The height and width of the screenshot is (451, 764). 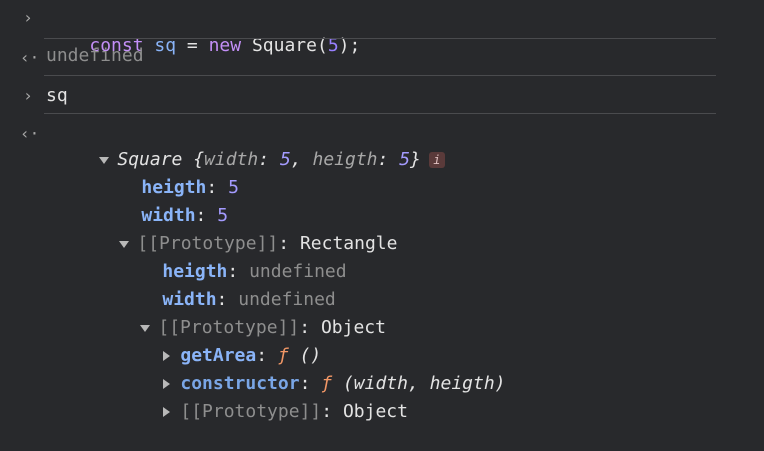 What do you see at coordinates (415, 159) in the screenshot?
I see `preview-brace-close: }` at bounding box center [415, 159].